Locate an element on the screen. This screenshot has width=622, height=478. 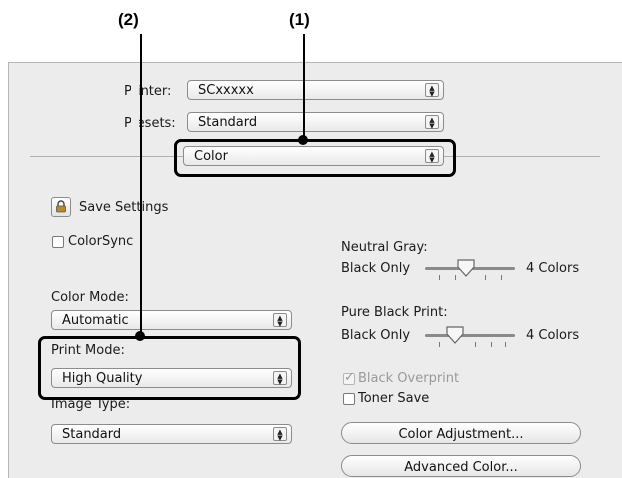
save-settings-button is located at coordinates (61, 207).